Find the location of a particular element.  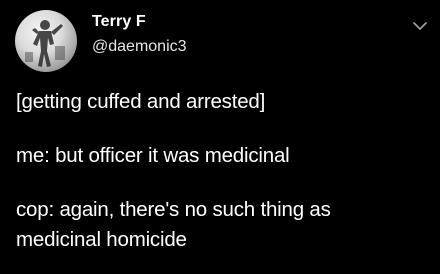

chevron-down-icon is located at coordinates (420, 26).